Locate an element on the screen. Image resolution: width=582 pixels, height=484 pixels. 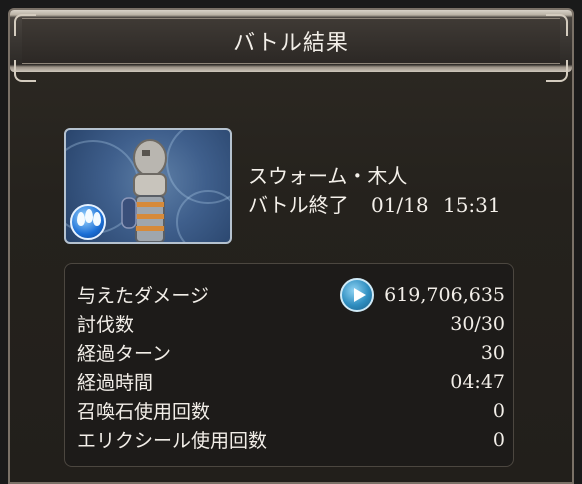
battle-end-date: 01/18 is located at coordinates (399, 205).